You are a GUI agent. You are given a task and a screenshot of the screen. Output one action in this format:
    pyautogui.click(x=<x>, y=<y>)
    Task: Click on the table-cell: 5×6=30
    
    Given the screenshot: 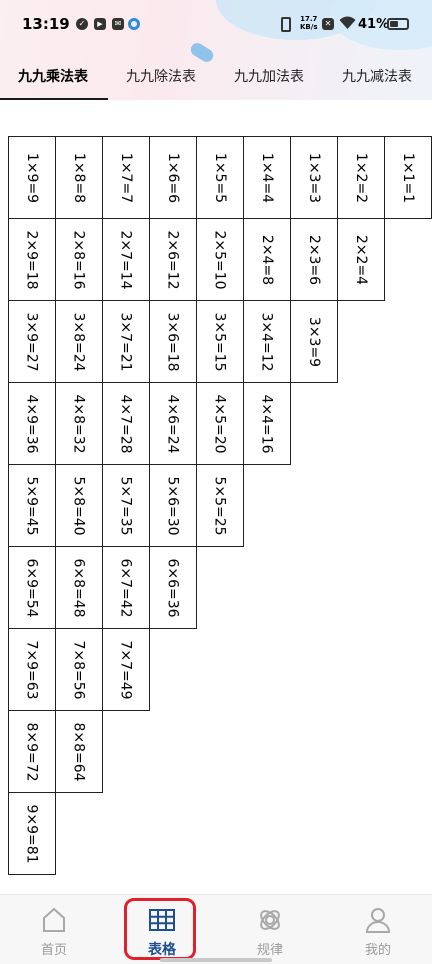 What is the action you would take?
    pyautogui.click(x=173, y=505)
    